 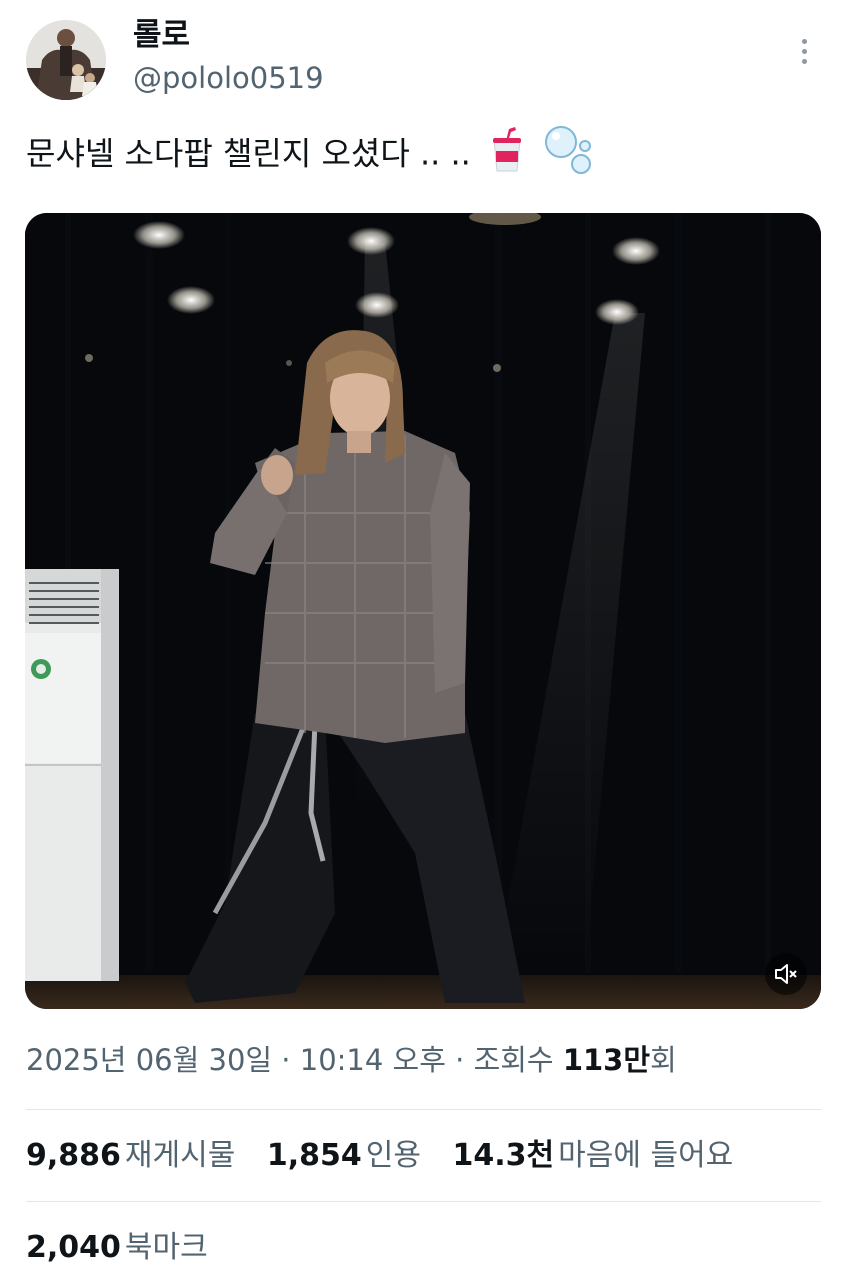 What do you see at coordinates (507, 155) in the screenshot?
I see `cup-with-straw-emoji` at bounding box center [507, 155].